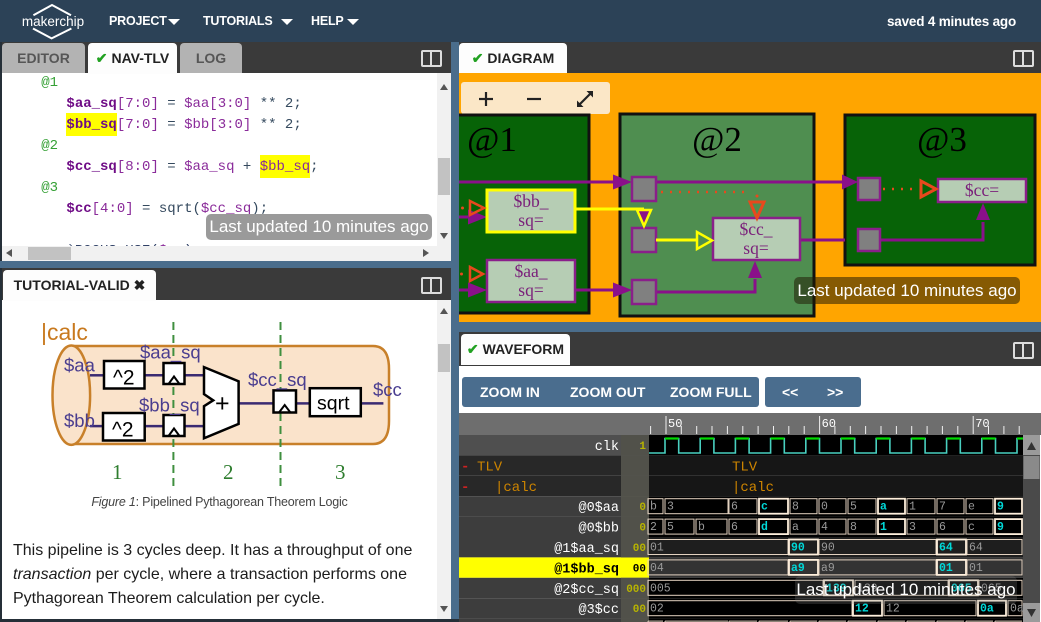 This screenshot has width=1041, height=622. What do you see at coordinates (169, 405) in the screenshot?
I see `svg-text: $bb_sq` at bounding box center [169, 405].